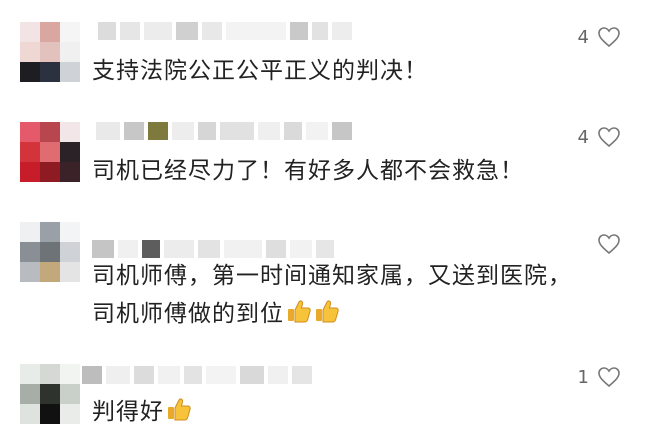 The height and width of the screenshot is (438, 647). Describe the element at coordinates (308, 171) in the screenshot. I see `comment-text: 司机已经尽力了！有好多人都不会救急！` at that location.